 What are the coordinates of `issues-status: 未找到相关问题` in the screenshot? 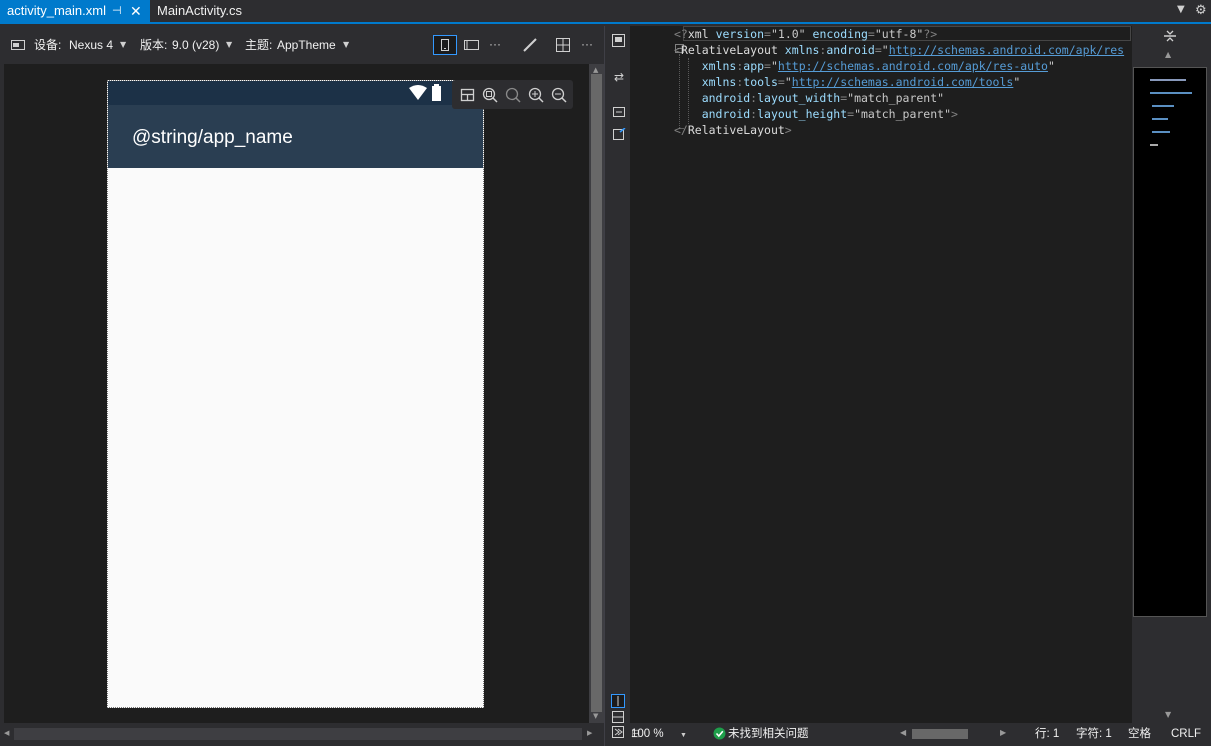 It's located at (768, 734).